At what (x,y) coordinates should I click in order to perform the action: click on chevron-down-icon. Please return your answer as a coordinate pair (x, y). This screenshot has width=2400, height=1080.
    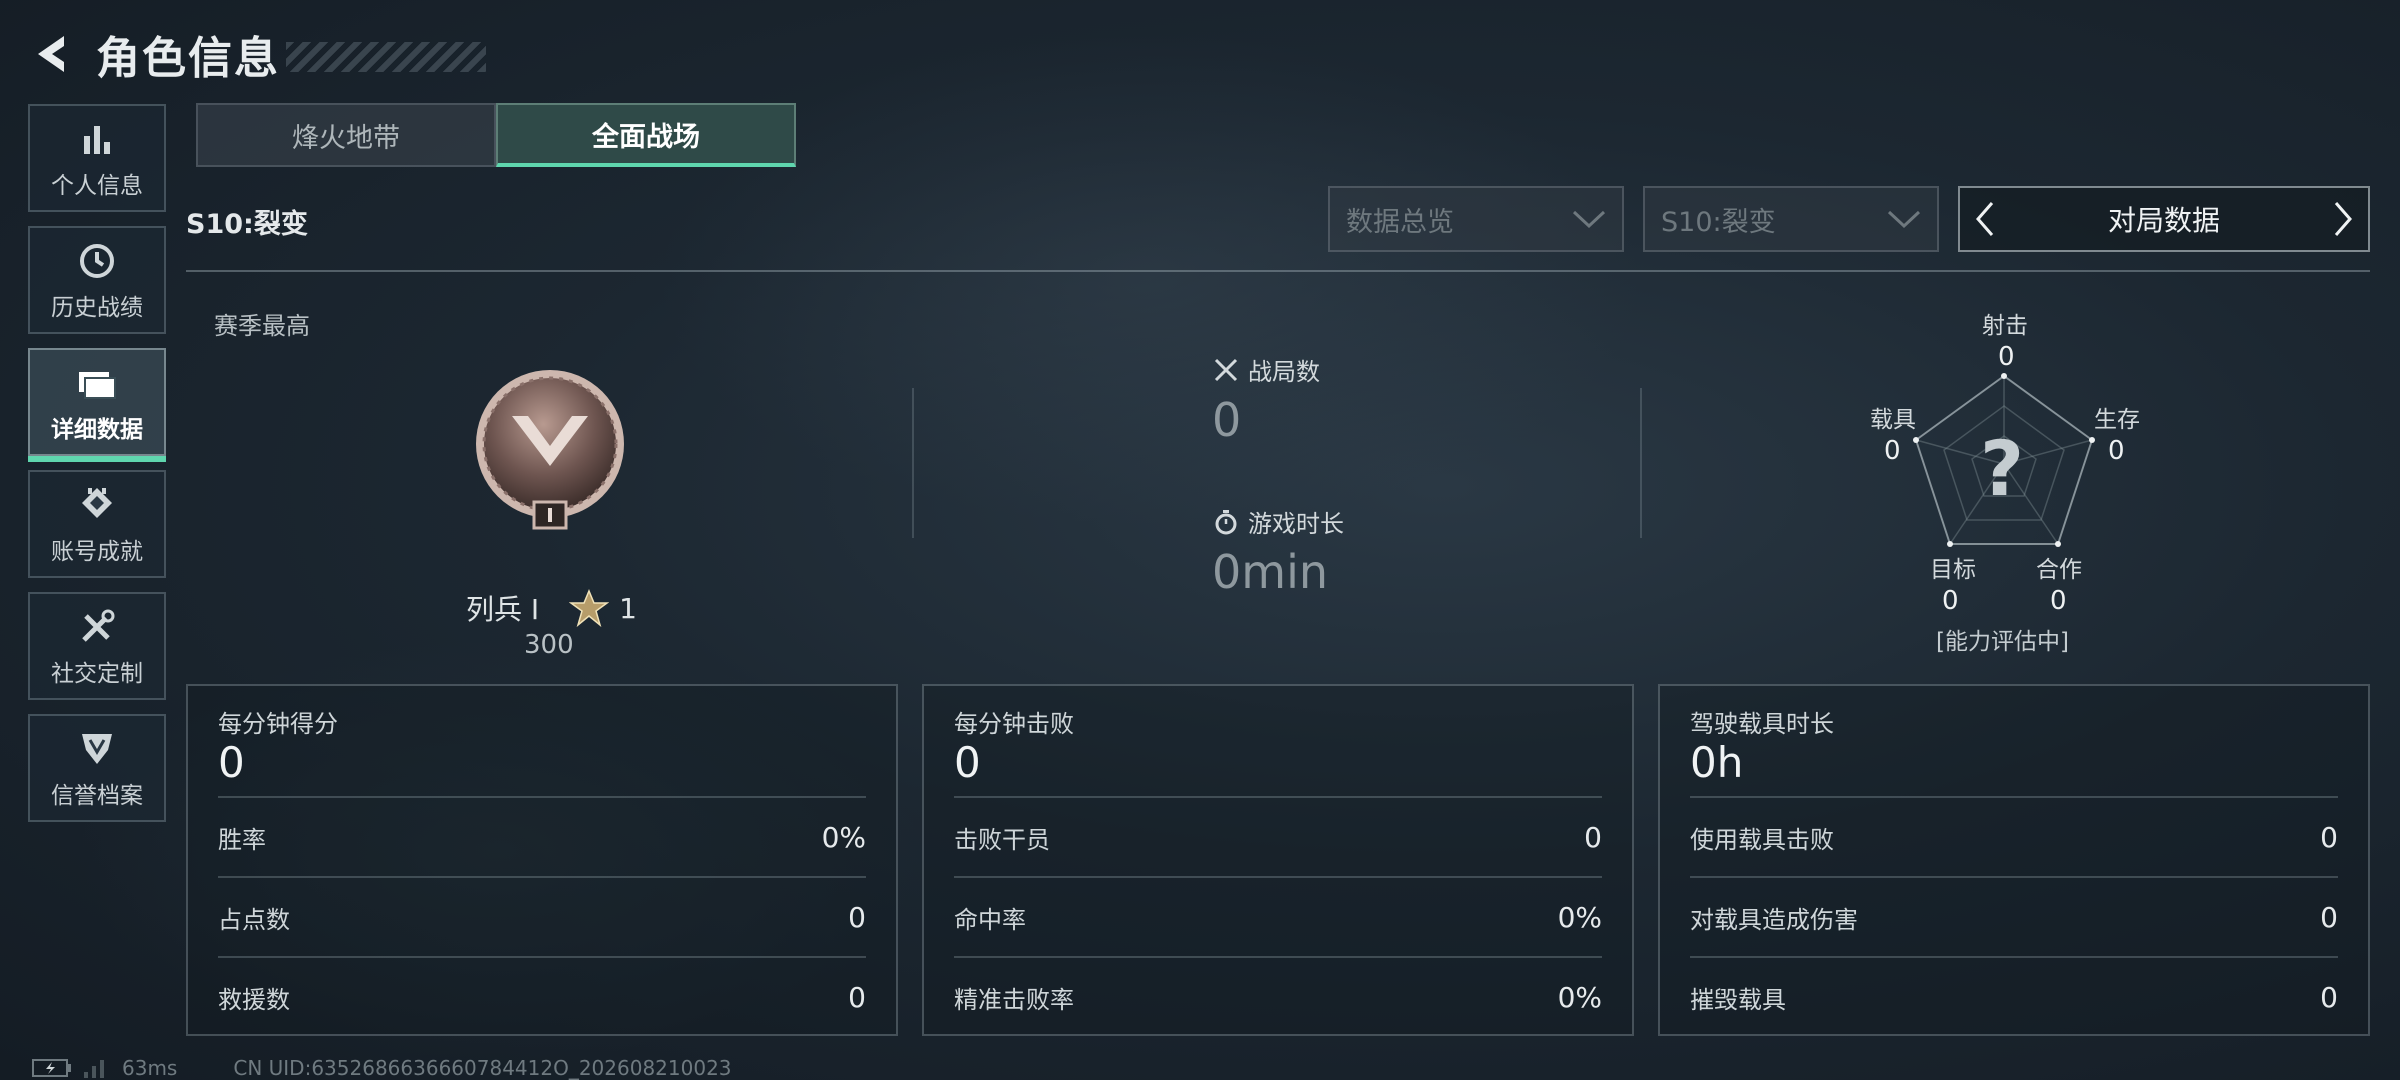
    Looking at the image, I should click on (1904, 219).